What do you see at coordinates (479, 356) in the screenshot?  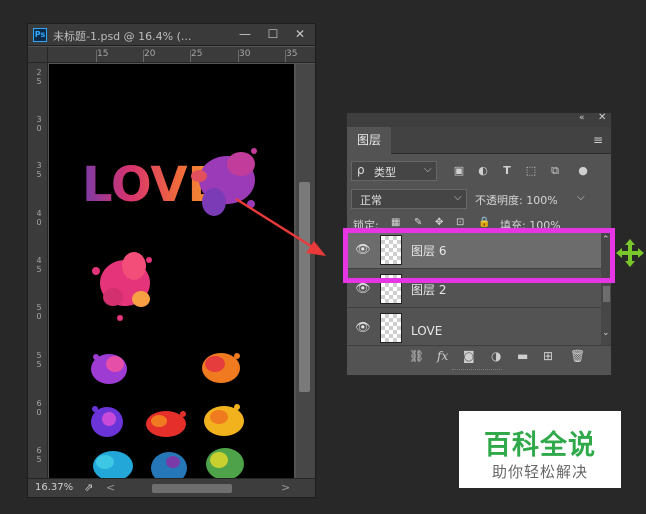 I see `panel-footer: ⛓ fx ◙ ◑ ▬ ⊞ 🗑` at bounding box center [479, 356].